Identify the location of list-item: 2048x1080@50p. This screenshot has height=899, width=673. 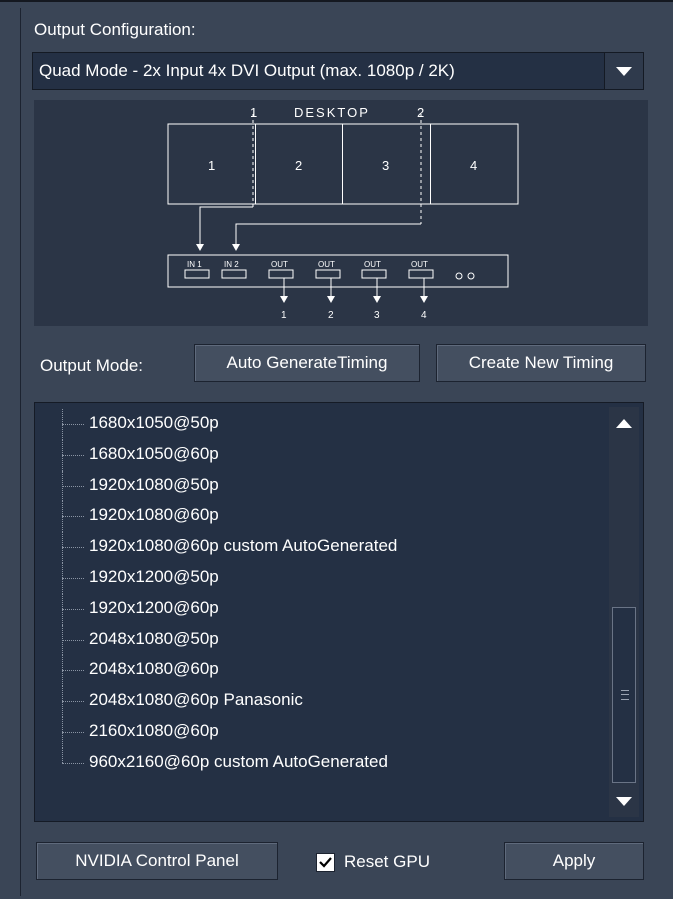
(320, 640).